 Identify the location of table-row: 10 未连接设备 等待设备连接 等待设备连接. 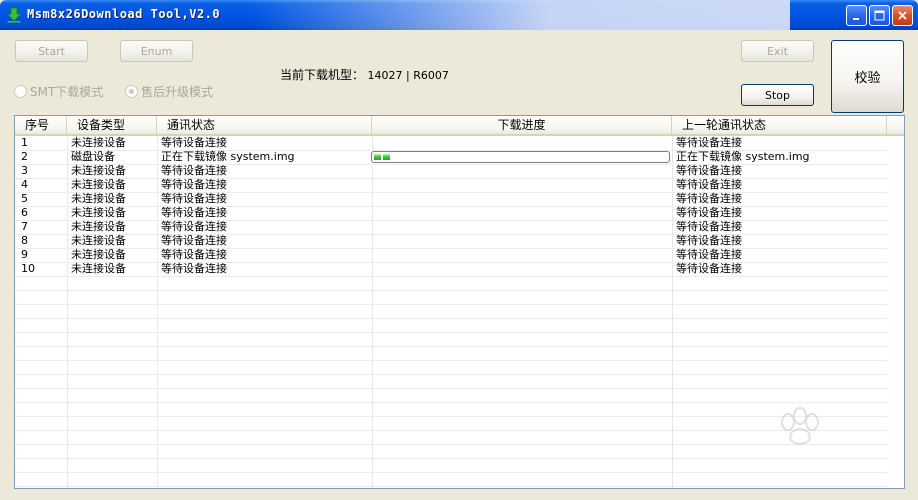
(451, 269).